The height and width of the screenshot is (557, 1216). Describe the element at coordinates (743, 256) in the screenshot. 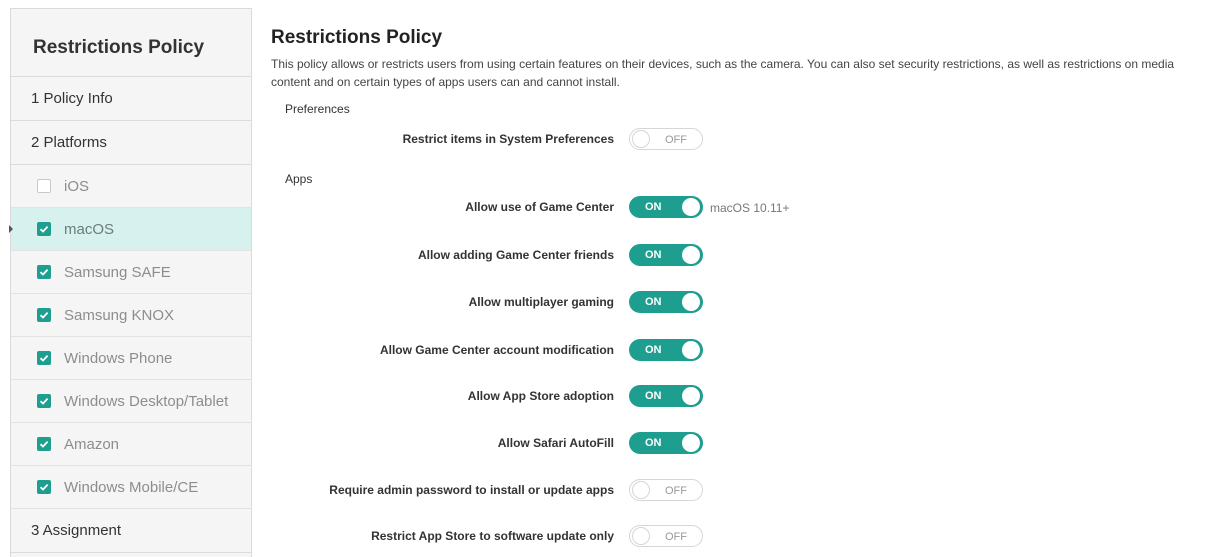

I see `setting-row-game-center-friends: Allow adding Game Center friends ON` at that location.